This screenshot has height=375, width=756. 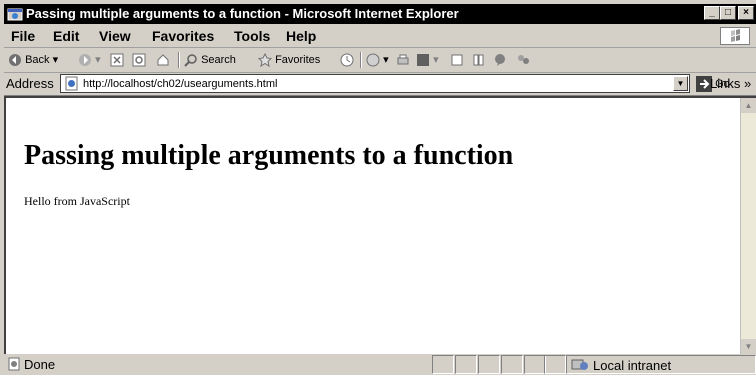 I want to click on back-label: Back, so click(x=37, y=60).